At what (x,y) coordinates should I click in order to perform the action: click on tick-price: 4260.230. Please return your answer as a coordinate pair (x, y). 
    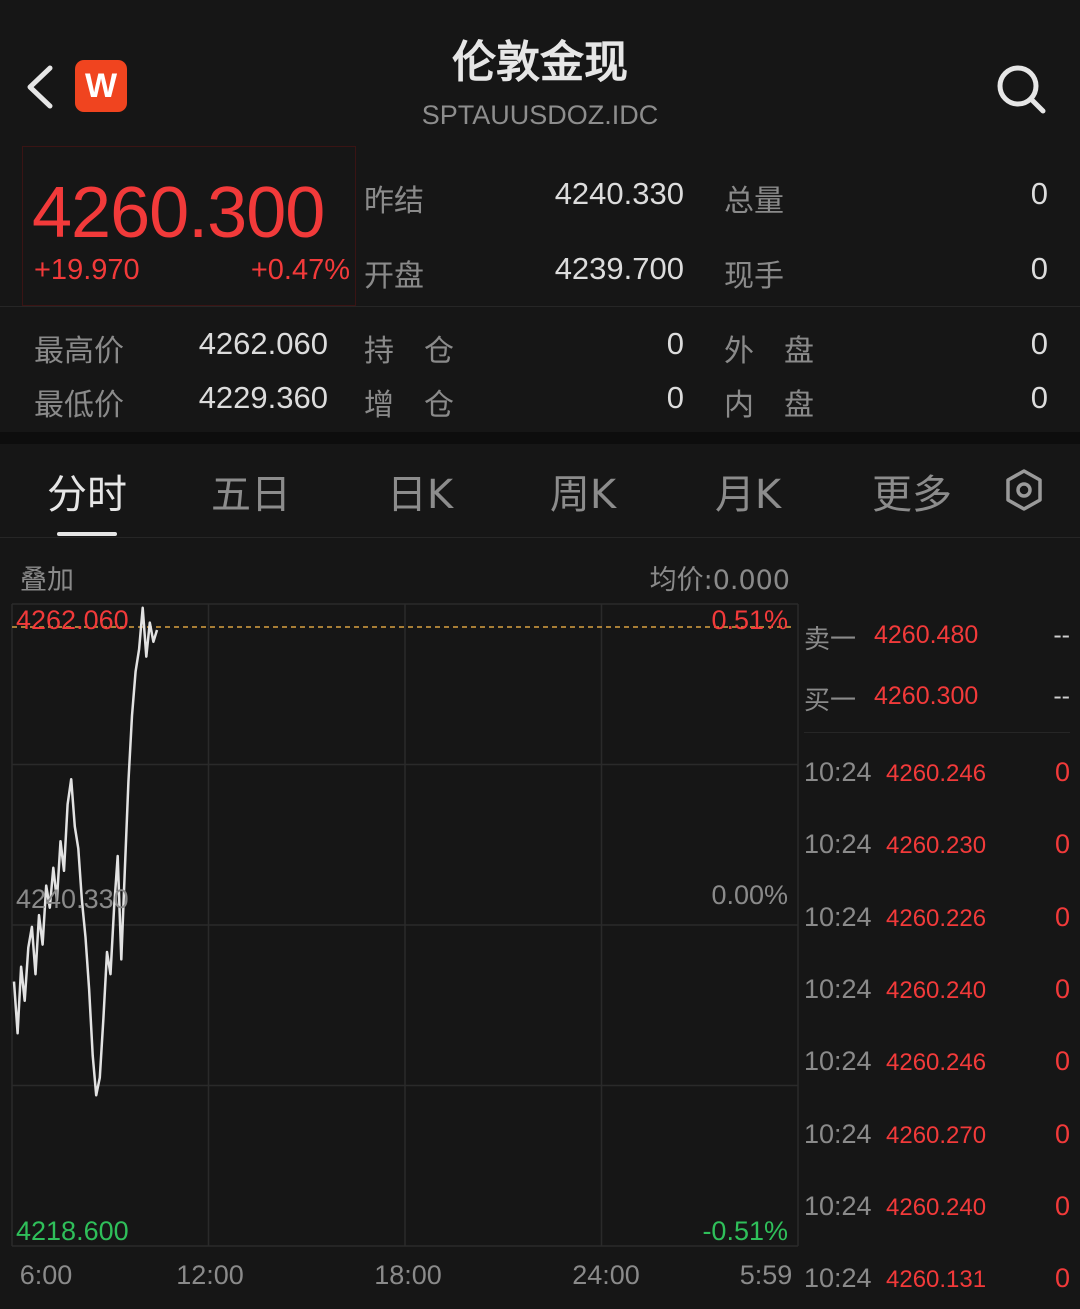
    Looking at the image, I should click on (936, 846).